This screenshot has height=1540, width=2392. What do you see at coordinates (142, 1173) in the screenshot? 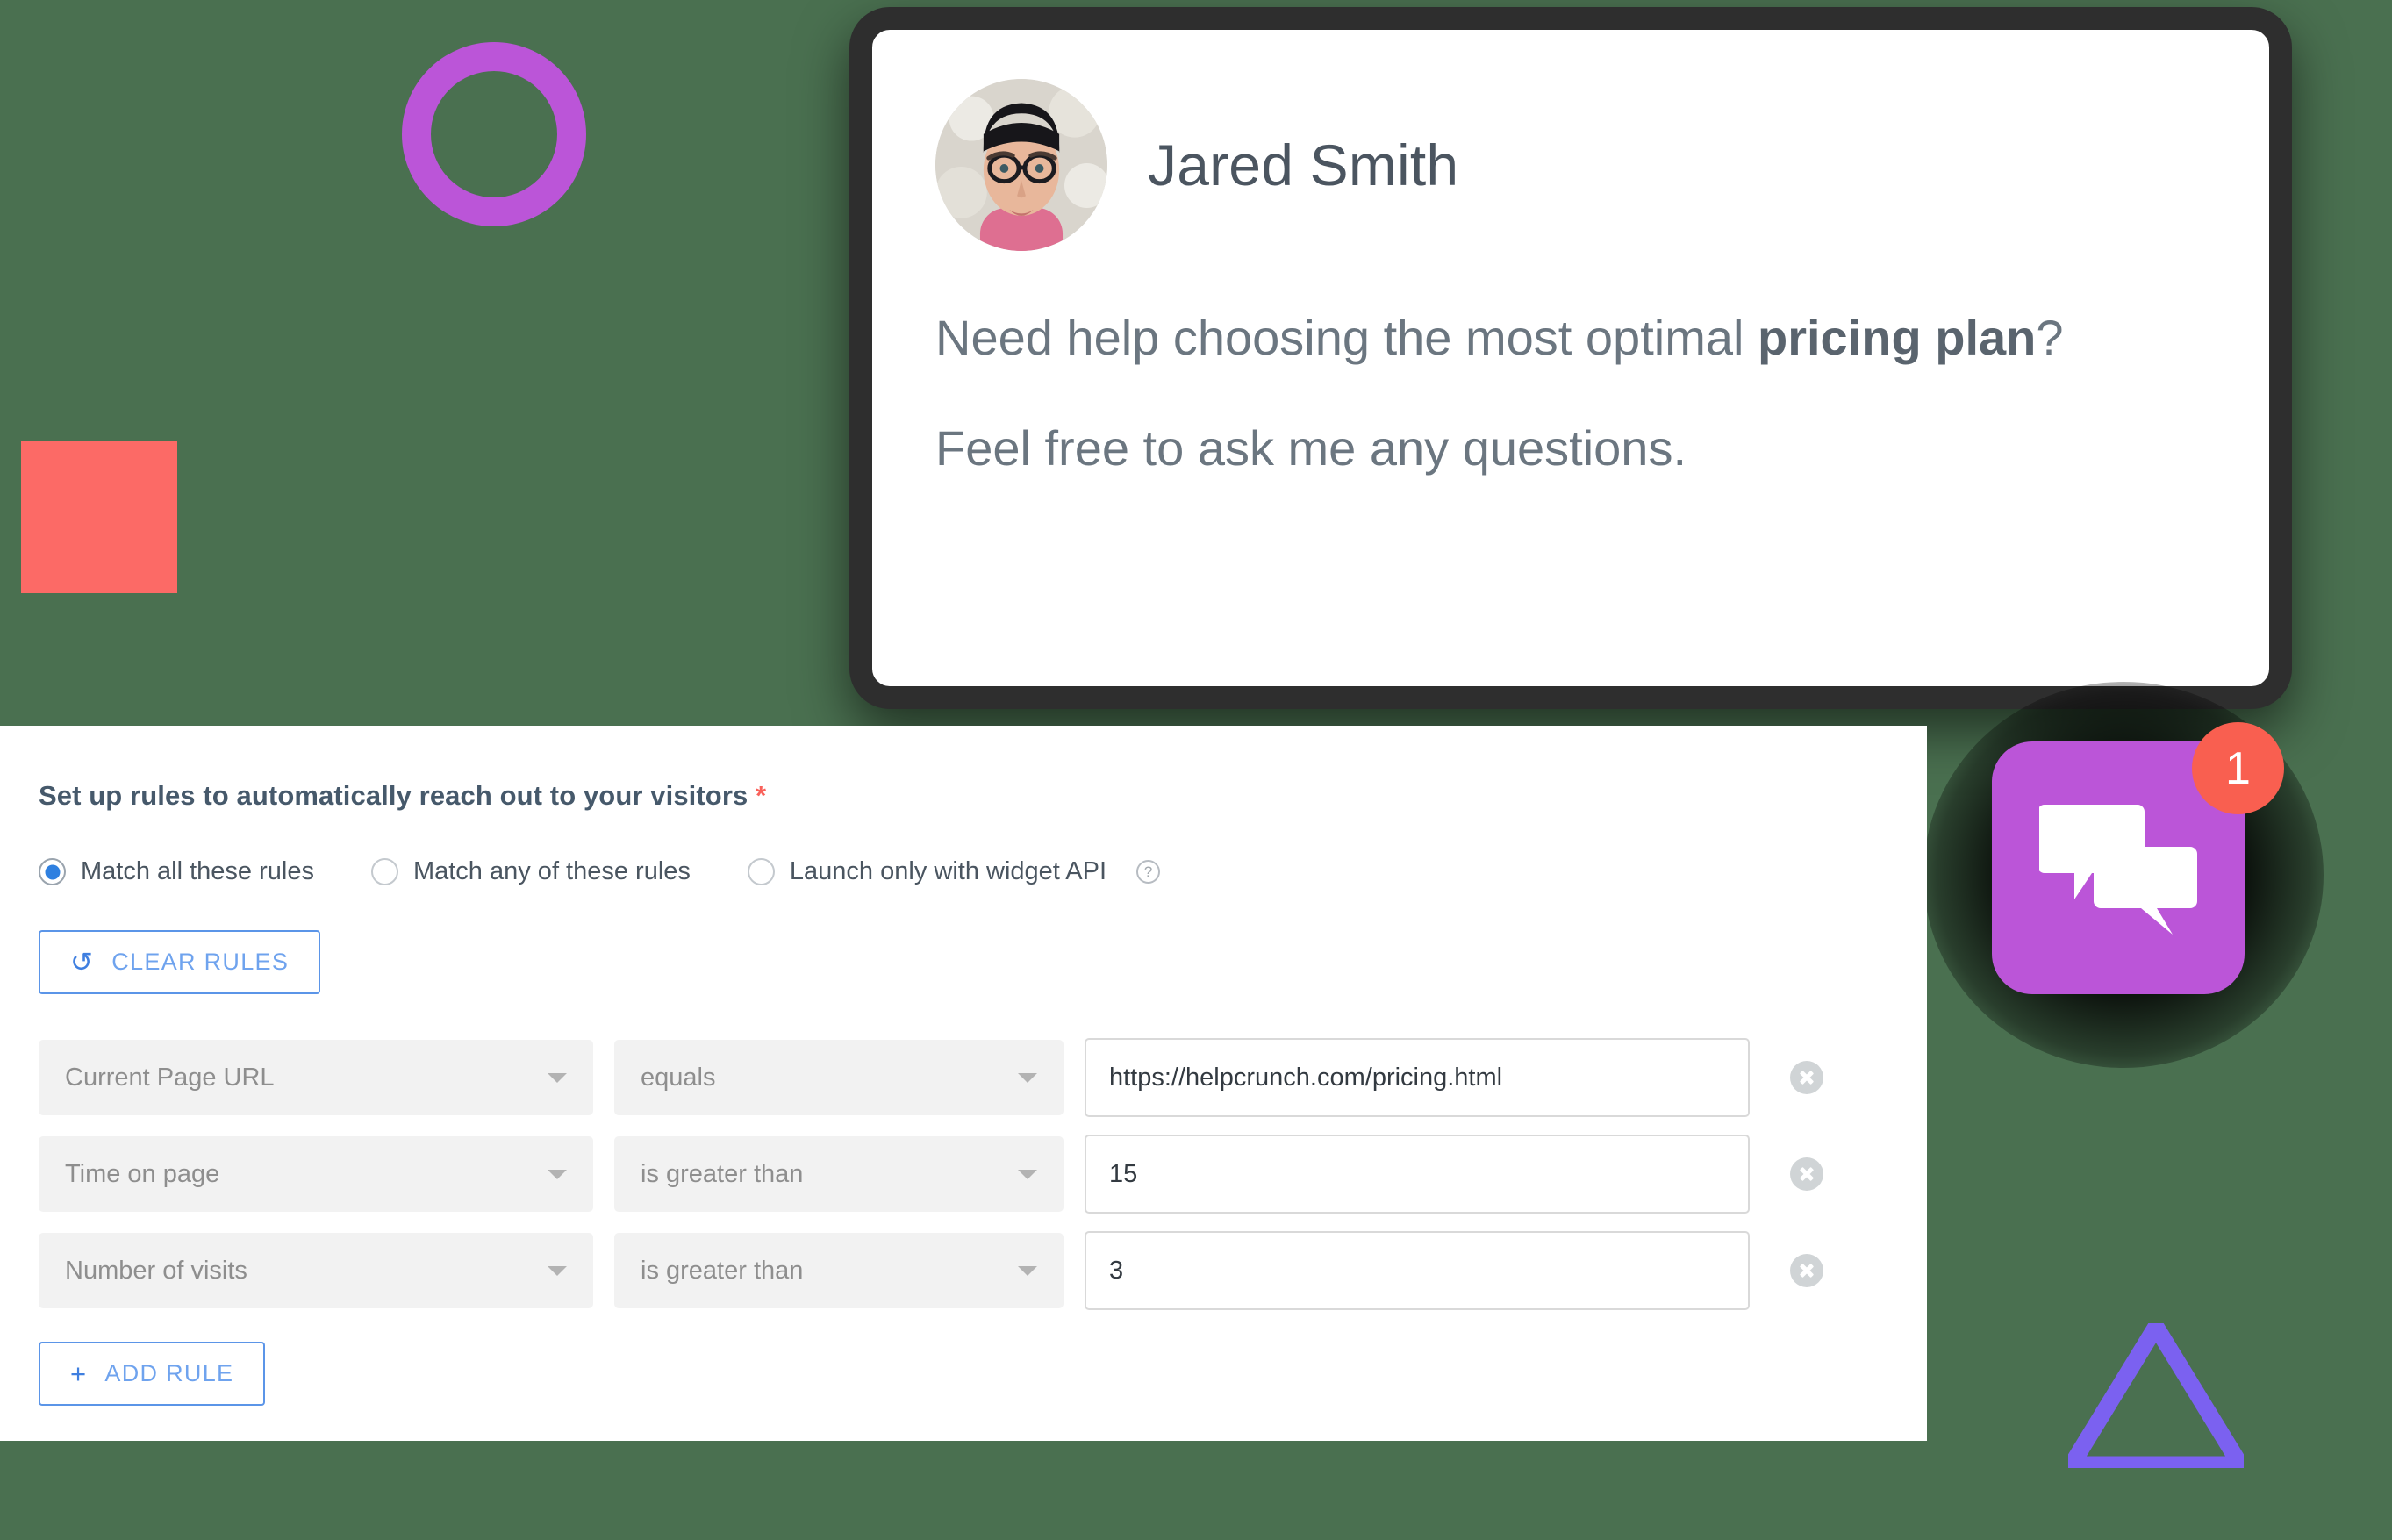
I see `rule-field-value: Time on page` at bounding box center [142, 1173].